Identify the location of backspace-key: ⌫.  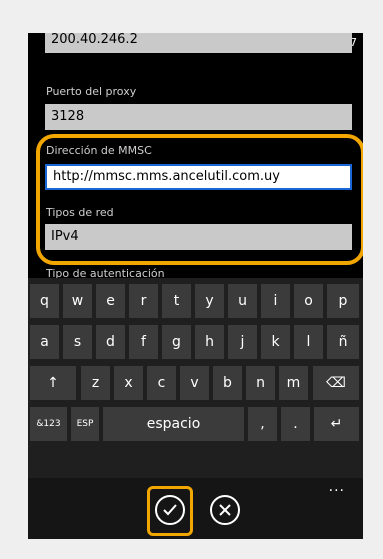
(336, 383).